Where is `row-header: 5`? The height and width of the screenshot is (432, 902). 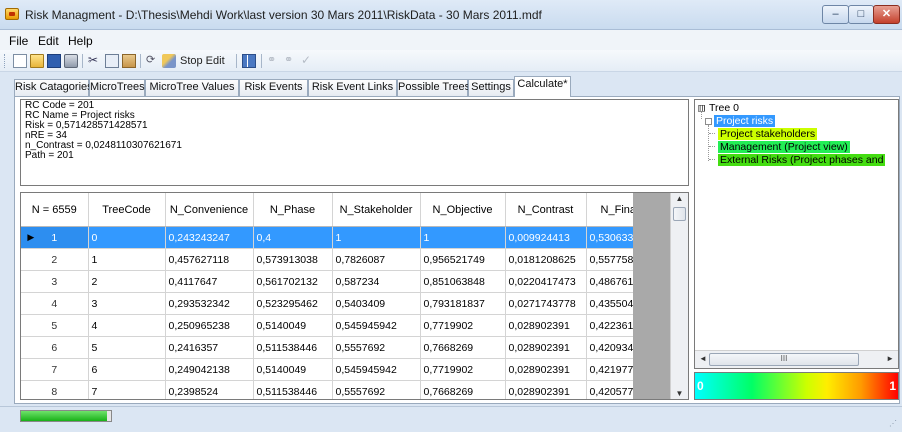 row-header: 5 is located at coordinates (55, 325).